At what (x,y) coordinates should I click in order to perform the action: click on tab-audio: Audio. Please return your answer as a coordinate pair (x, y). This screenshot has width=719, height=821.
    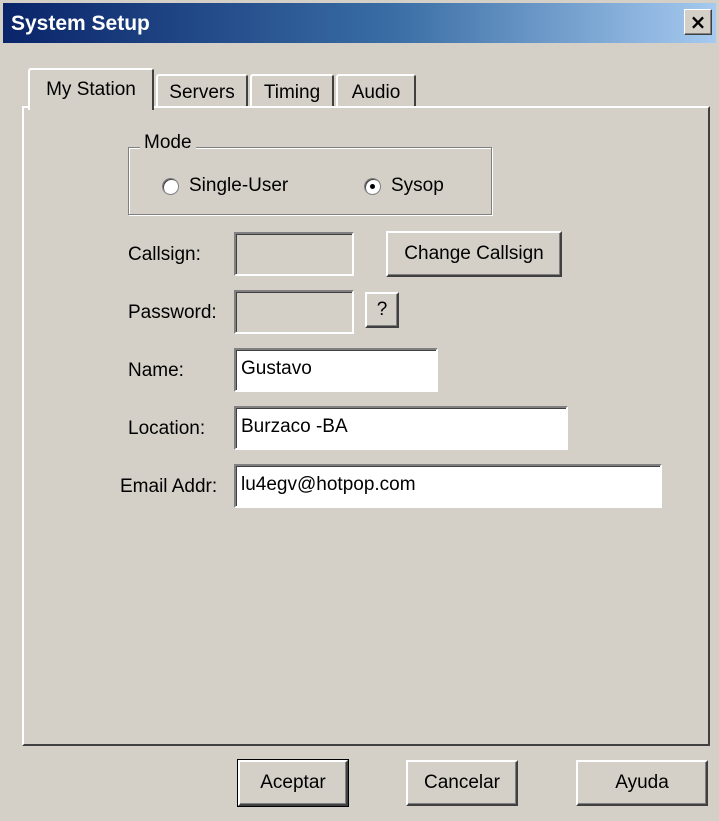
    Looking at the image, I should click on (376, 92).